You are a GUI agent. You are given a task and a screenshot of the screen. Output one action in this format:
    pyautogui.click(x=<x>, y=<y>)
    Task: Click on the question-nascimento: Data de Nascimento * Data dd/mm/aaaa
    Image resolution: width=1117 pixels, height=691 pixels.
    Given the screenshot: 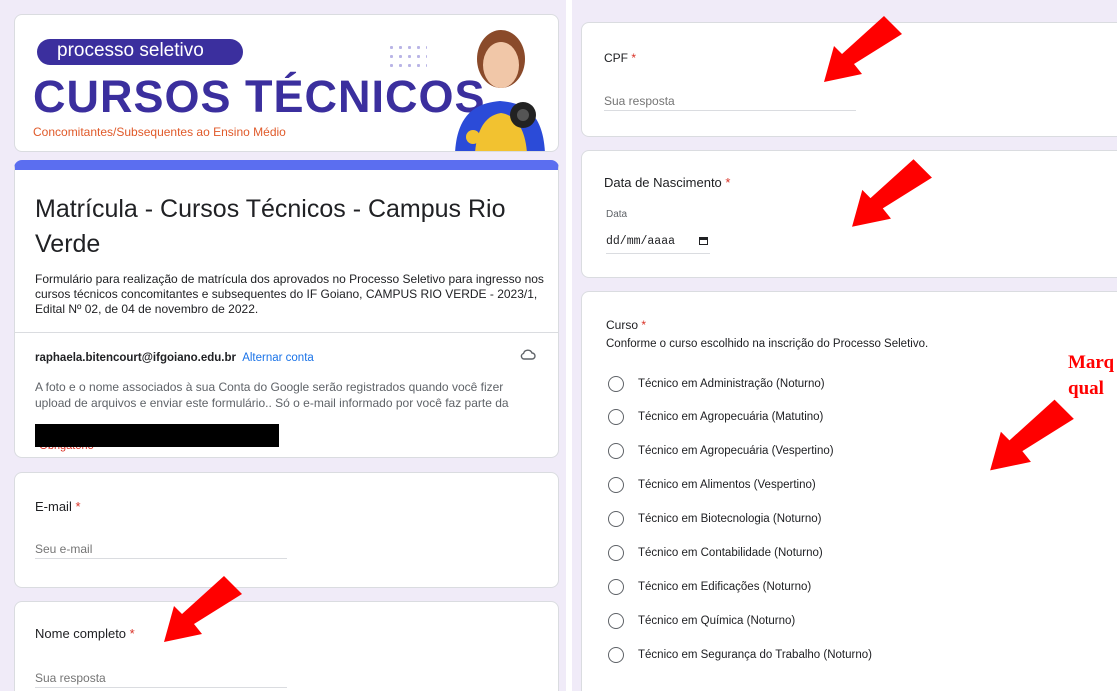 What is the action you would take?
    pyautogui.click(x=849, y=214)
    